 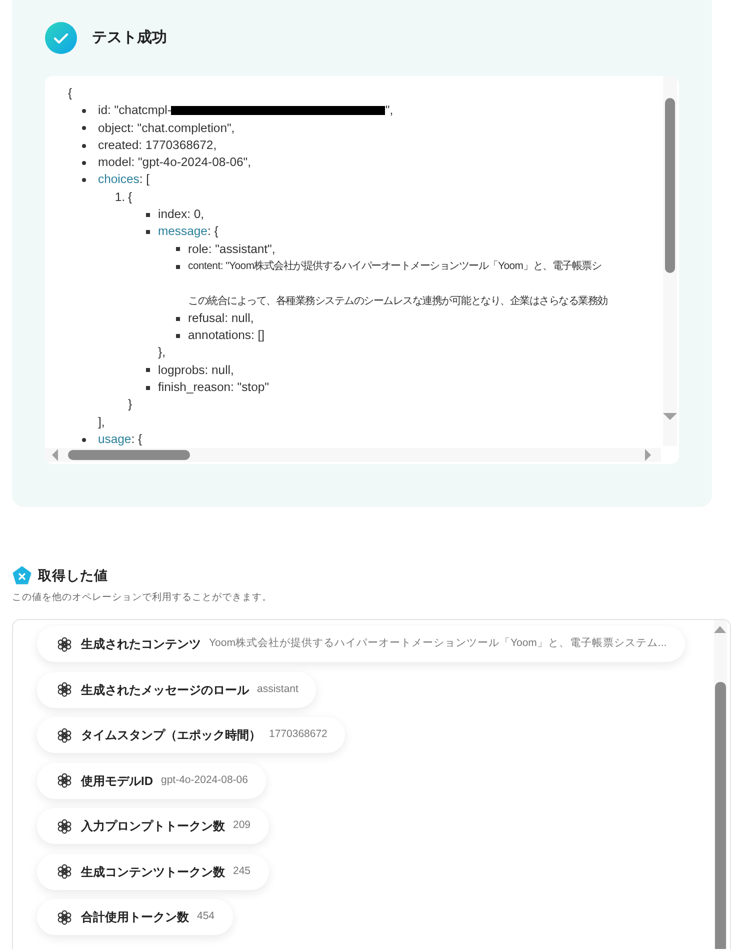 I want to click on code-text: この統合によって、各種業務システムのシームレスな連携が可能となり、企業はさらなる業務効, so click(x=398, y=301).